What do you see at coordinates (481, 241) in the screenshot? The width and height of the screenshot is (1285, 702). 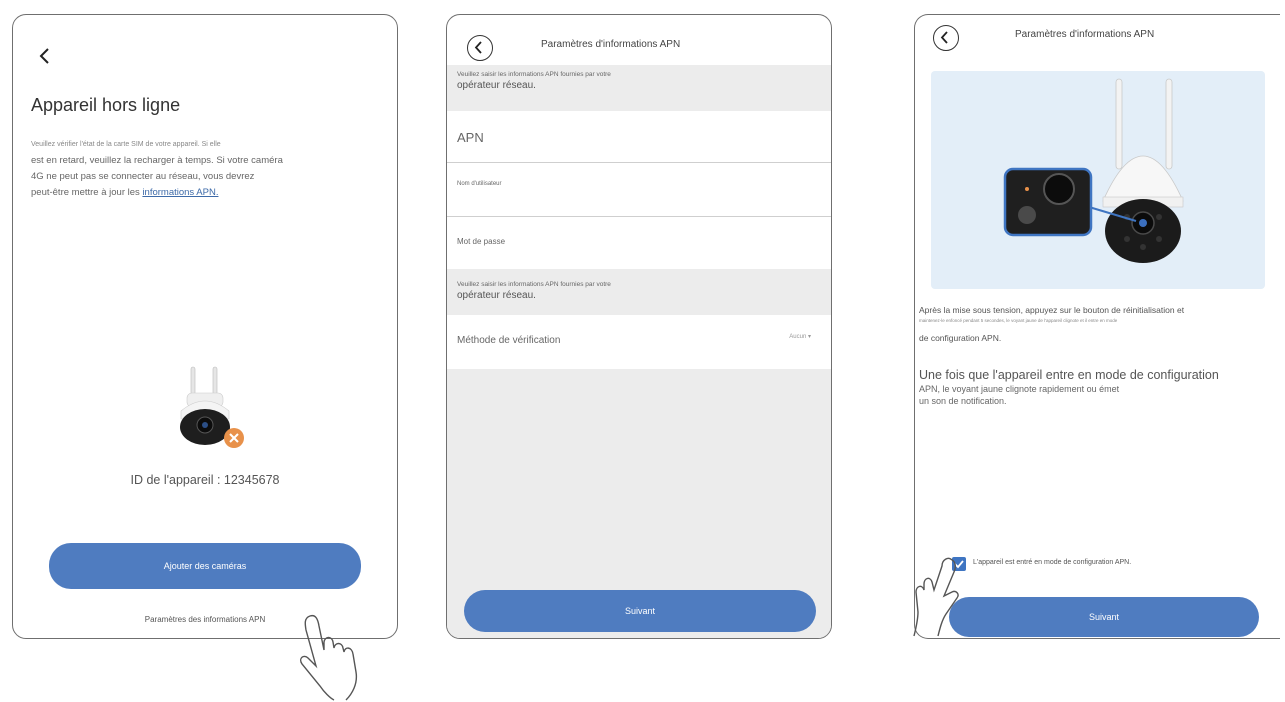 I see `password-label: Mot de passe` at bounding box center [481, 241].